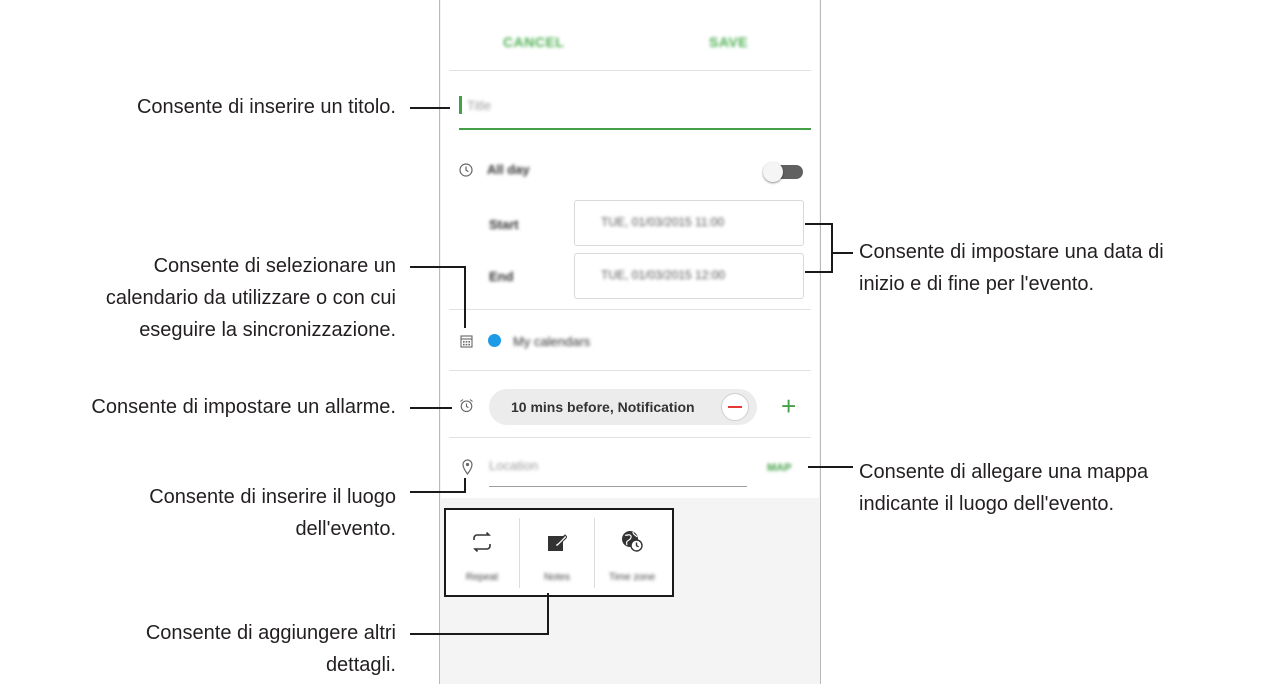  What do you see at coordinates (466, 170) in the screenshot?
I see `clock-icon` at bounding box center [466, 170].